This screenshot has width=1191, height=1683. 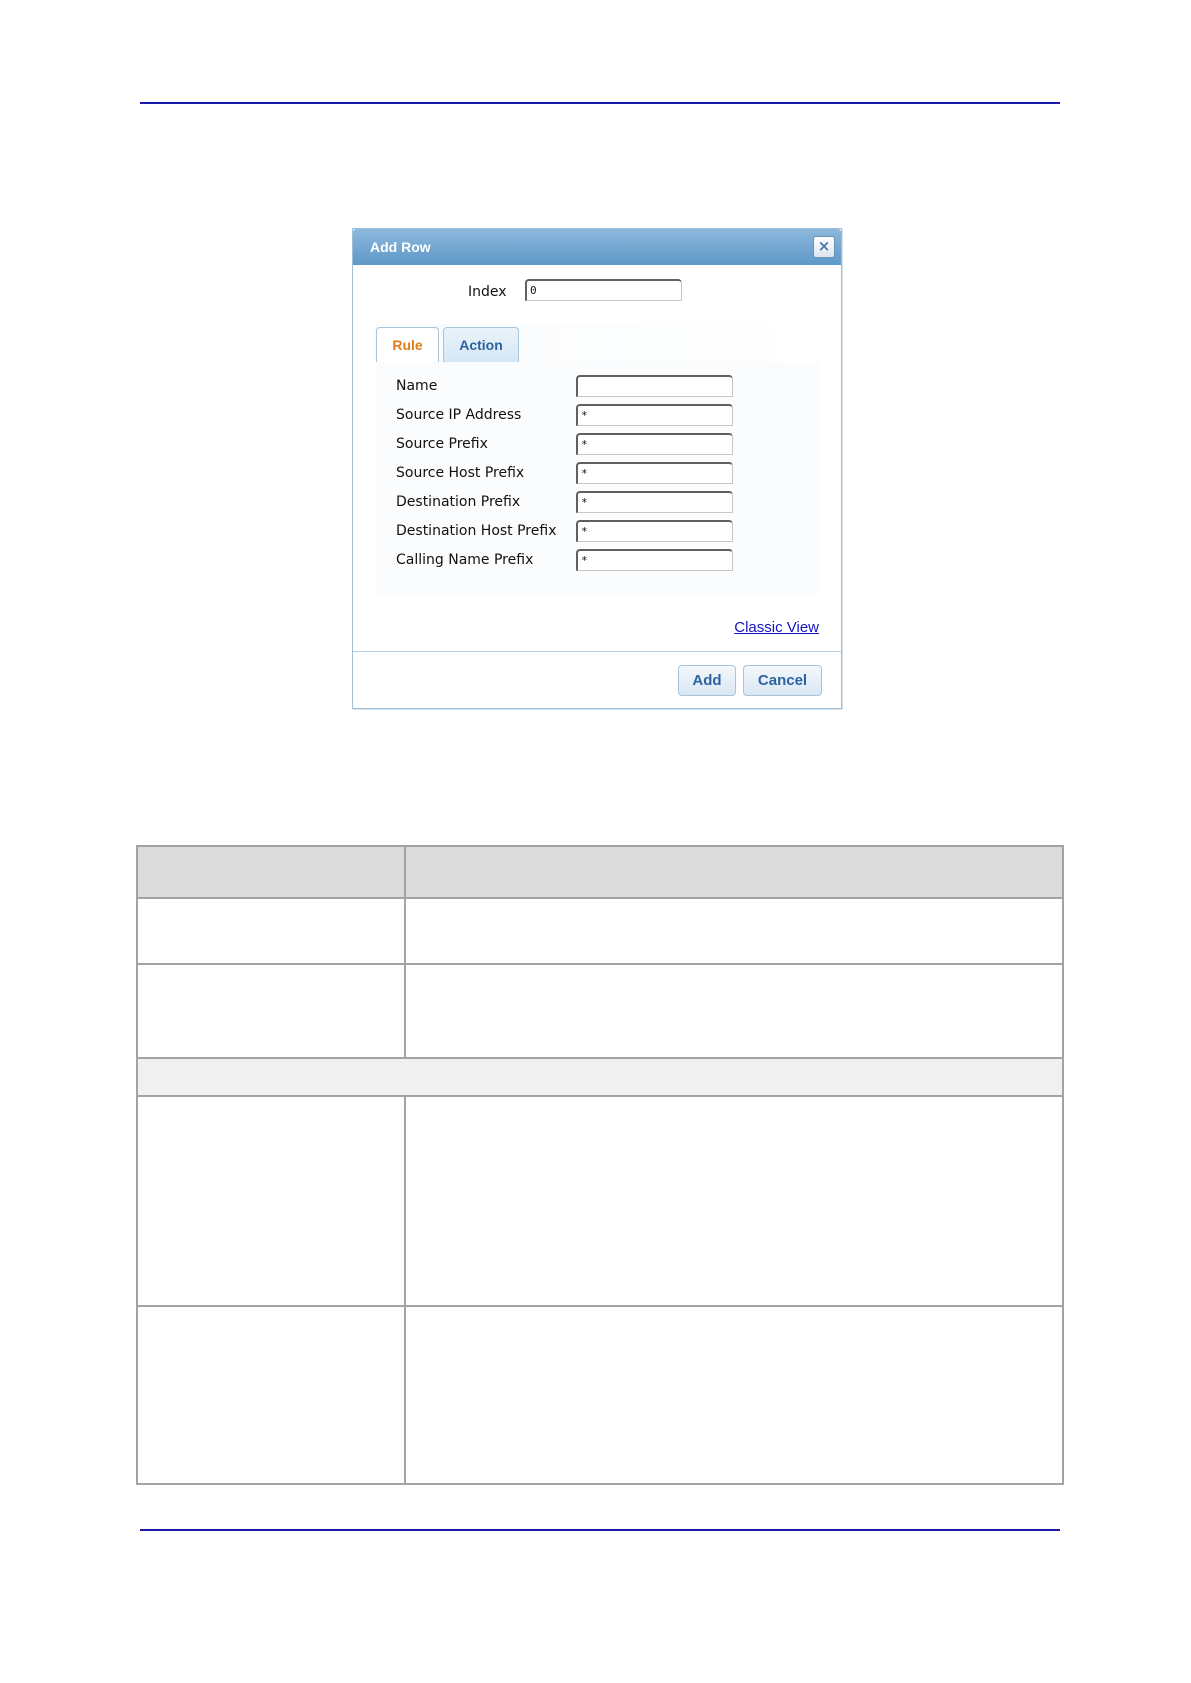 I want to click on source-host-prefix-label: Source Host Prefix, so click(x=460, y=473).